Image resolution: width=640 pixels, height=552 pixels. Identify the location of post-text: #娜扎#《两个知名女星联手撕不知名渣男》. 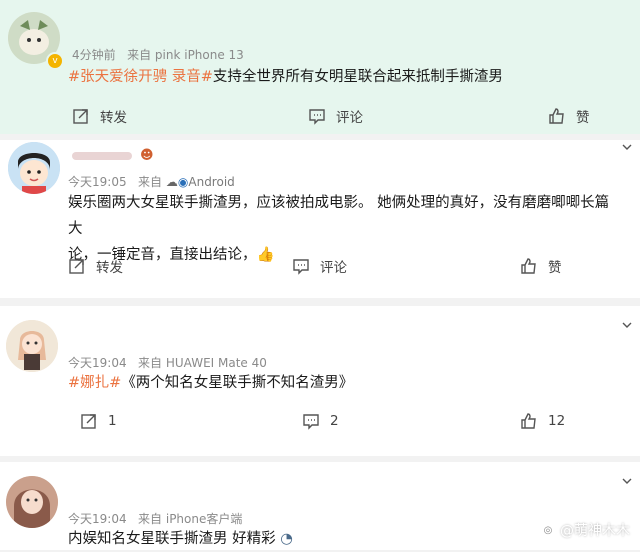
(341, 383).